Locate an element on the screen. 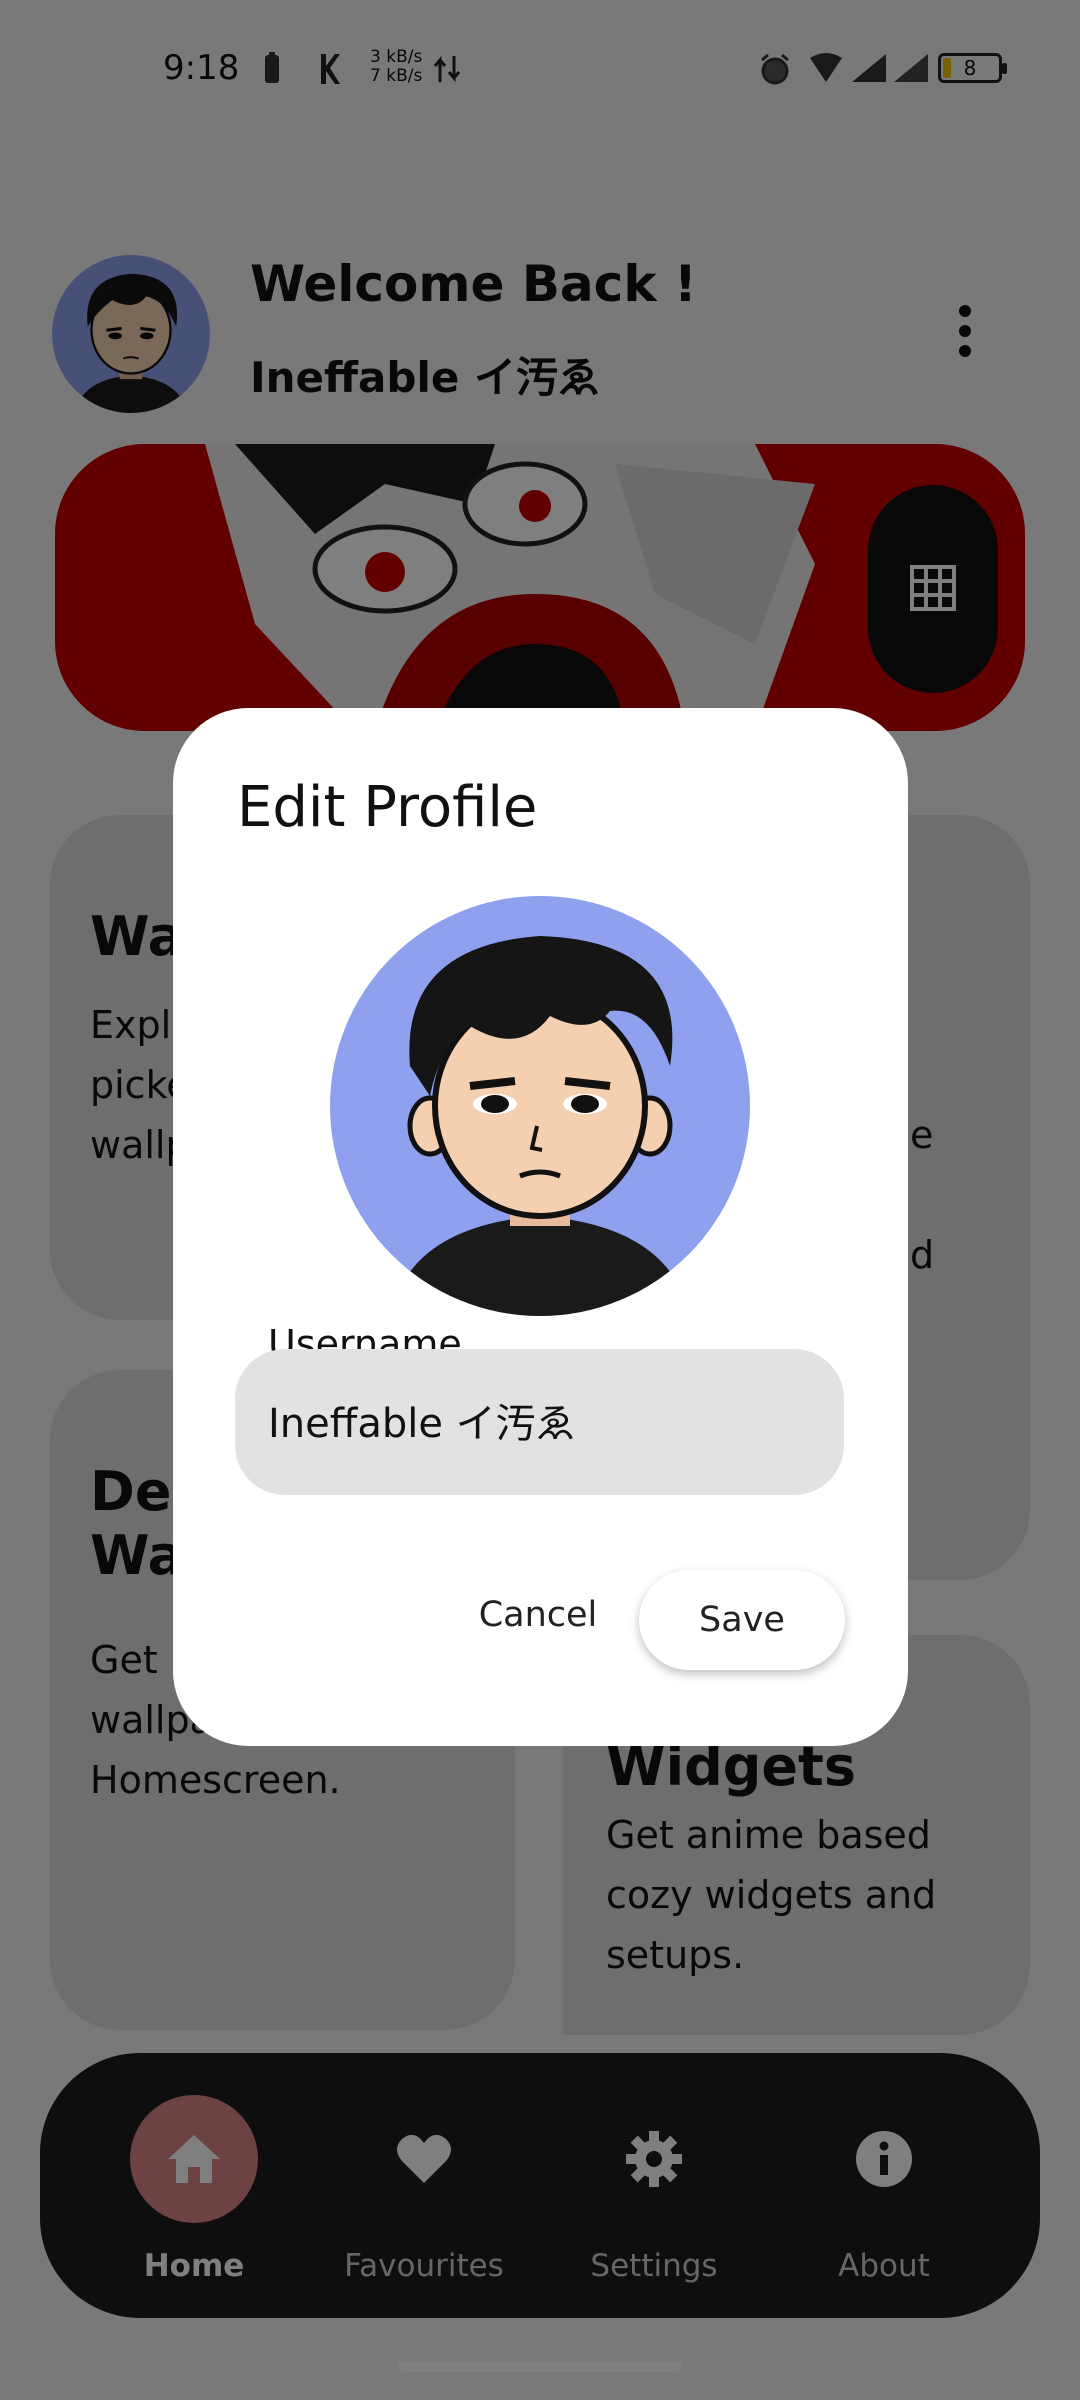  avatar-illustration is located at coordinates (540, 1126).